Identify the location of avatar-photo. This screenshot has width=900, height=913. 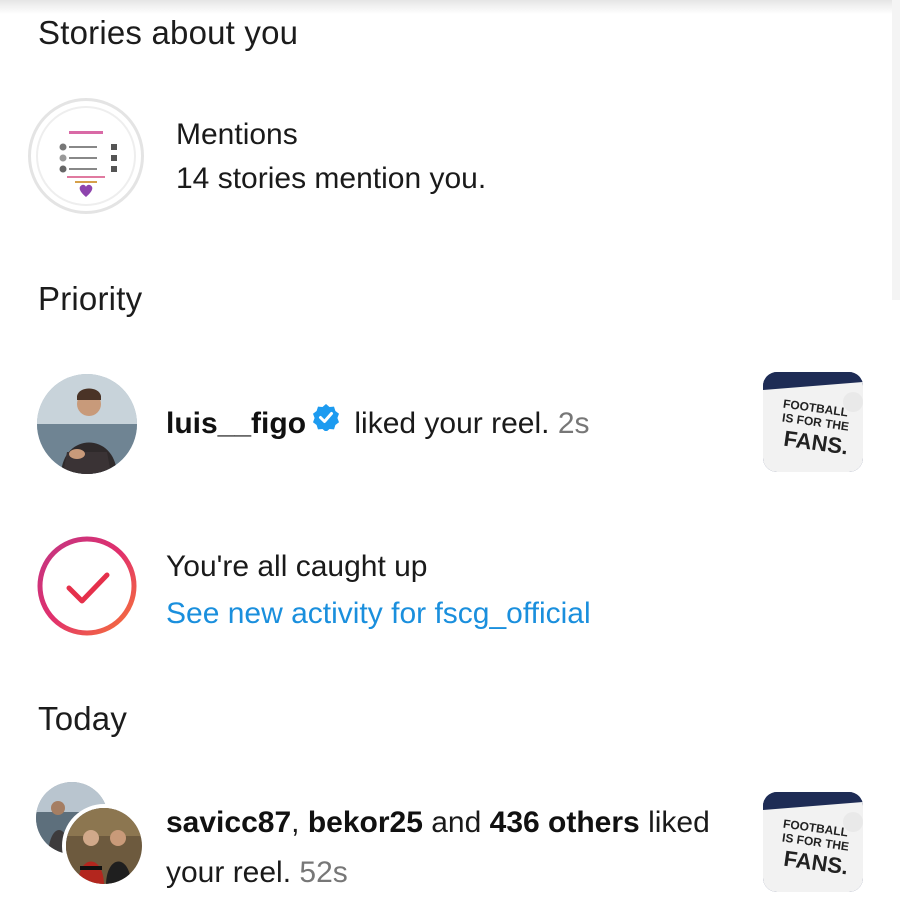
(87, 424).